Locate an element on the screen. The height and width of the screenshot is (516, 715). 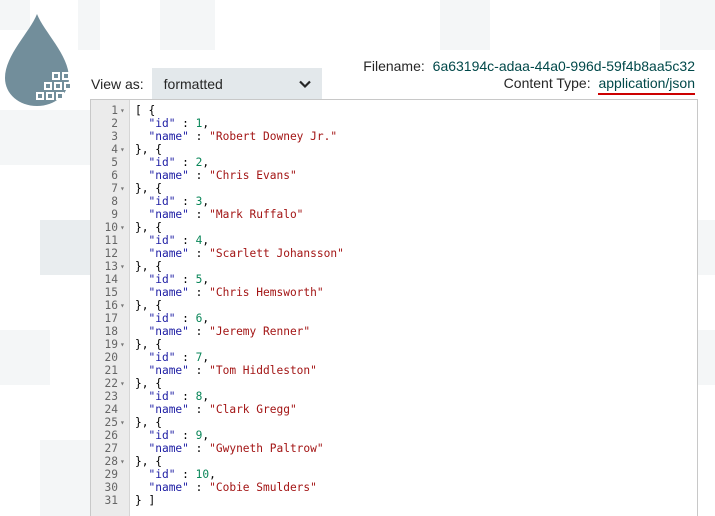
line-number: 18 is located at coordinates (111, 331).